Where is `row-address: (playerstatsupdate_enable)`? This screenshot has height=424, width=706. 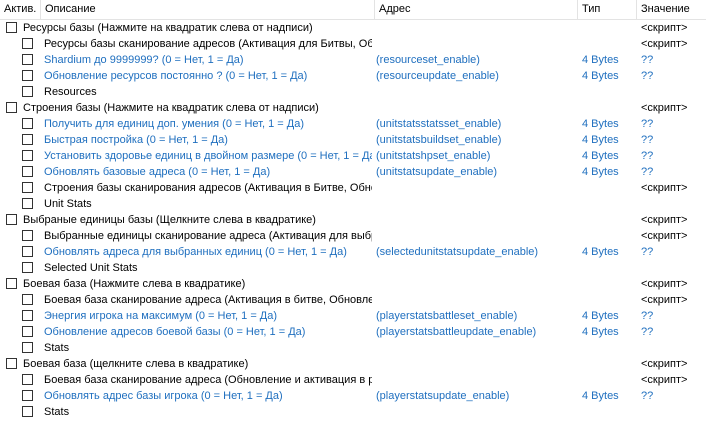
row-address: (playerstatsupdate_enable) is located at coordinates (443, 396).